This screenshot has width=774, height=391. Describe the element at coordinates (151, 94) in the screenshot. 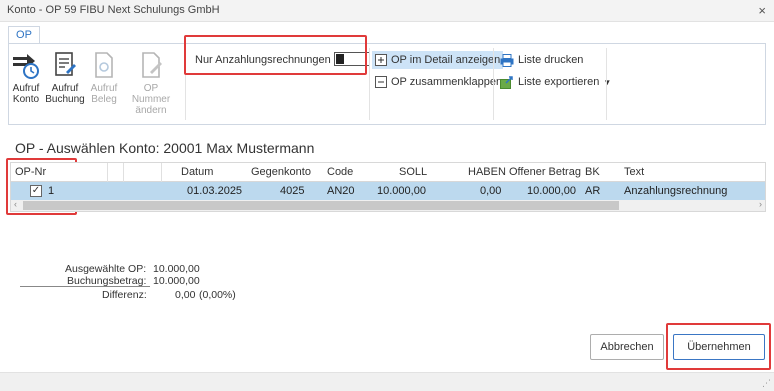

I see `change-op-number-label-1: OP Nummer` at that location.